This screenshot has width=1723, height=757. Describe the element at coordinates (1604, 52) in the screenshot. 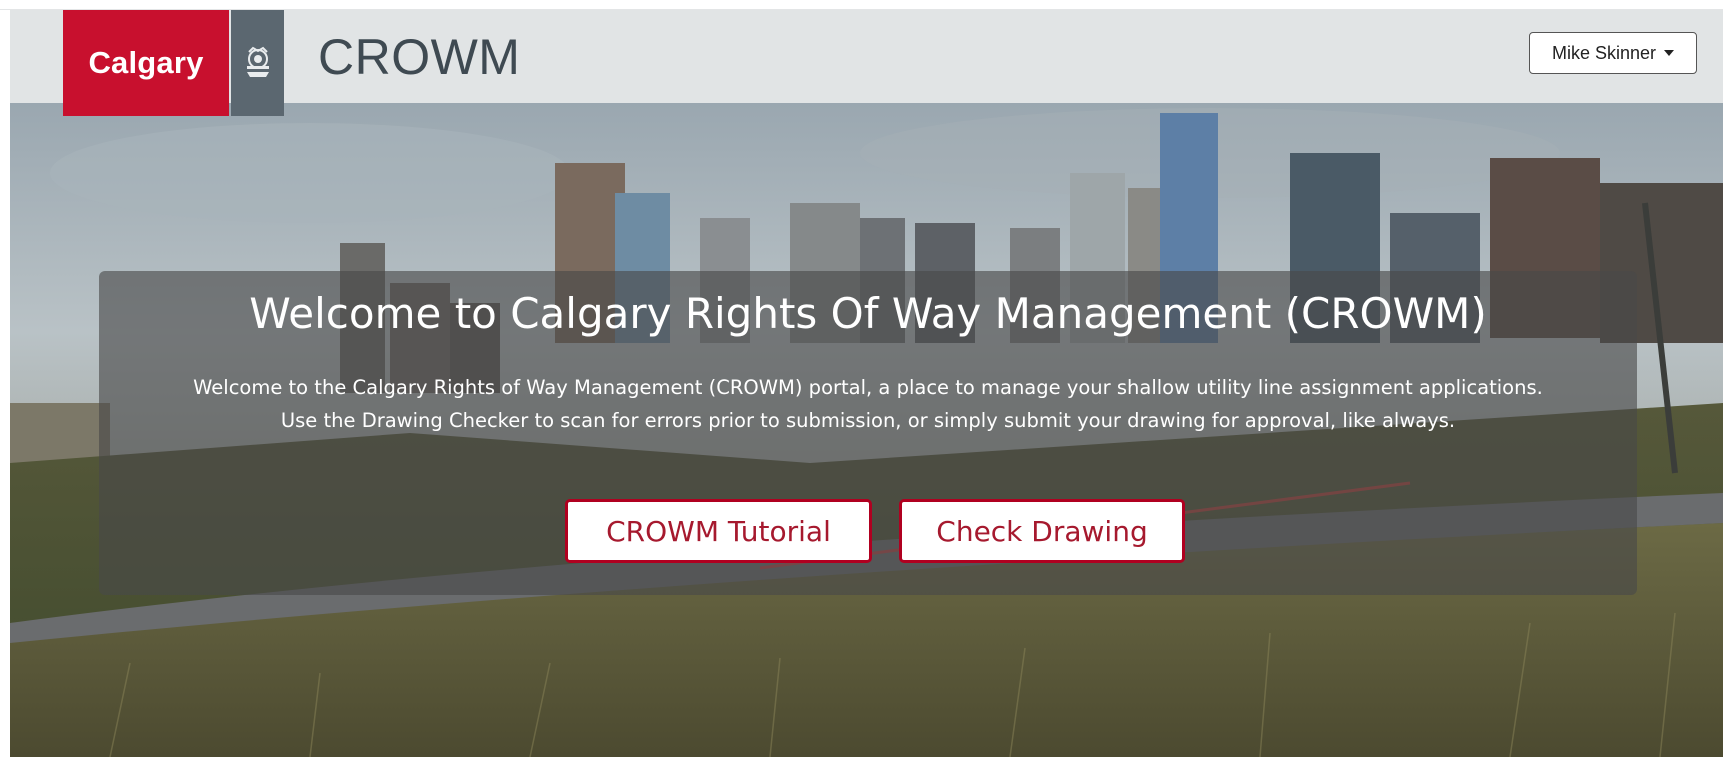

I see `user-name: Mike Skinner` at that location.